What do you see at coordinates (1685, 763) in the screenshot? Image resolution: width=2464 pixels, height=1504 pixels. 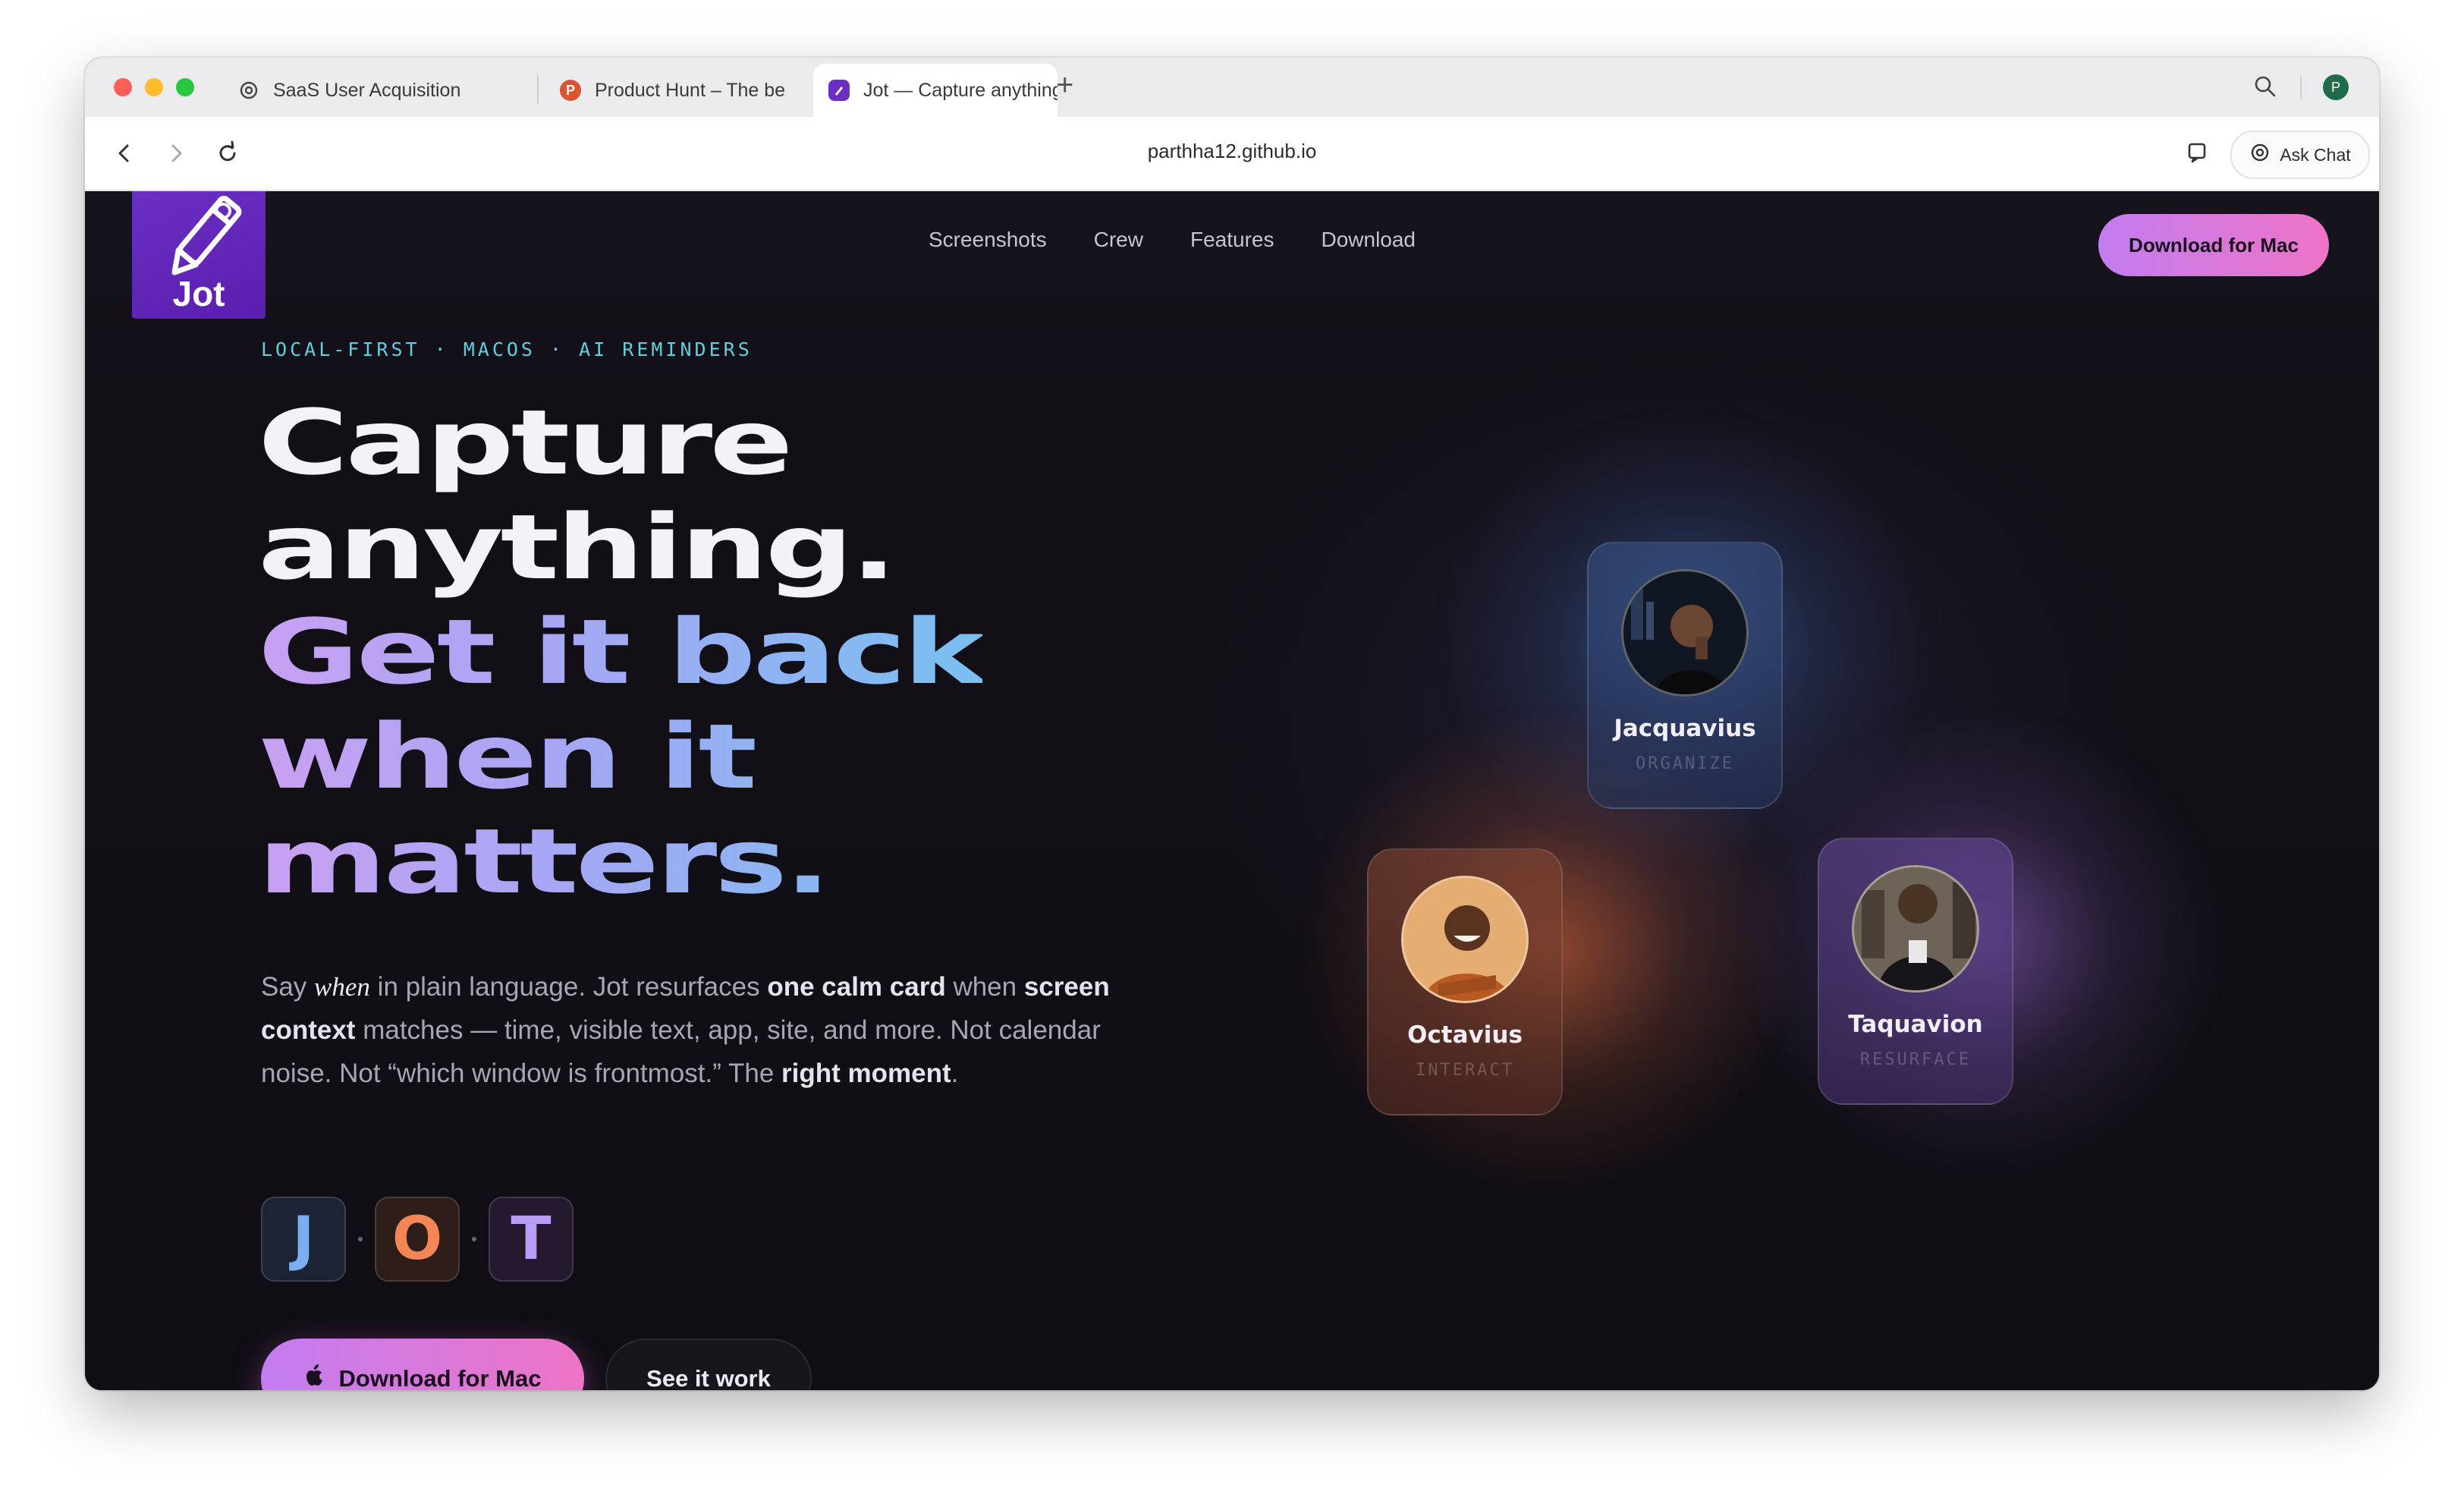 I see `crew-role: ORGANIZE` at bounding box center [1685, 763].